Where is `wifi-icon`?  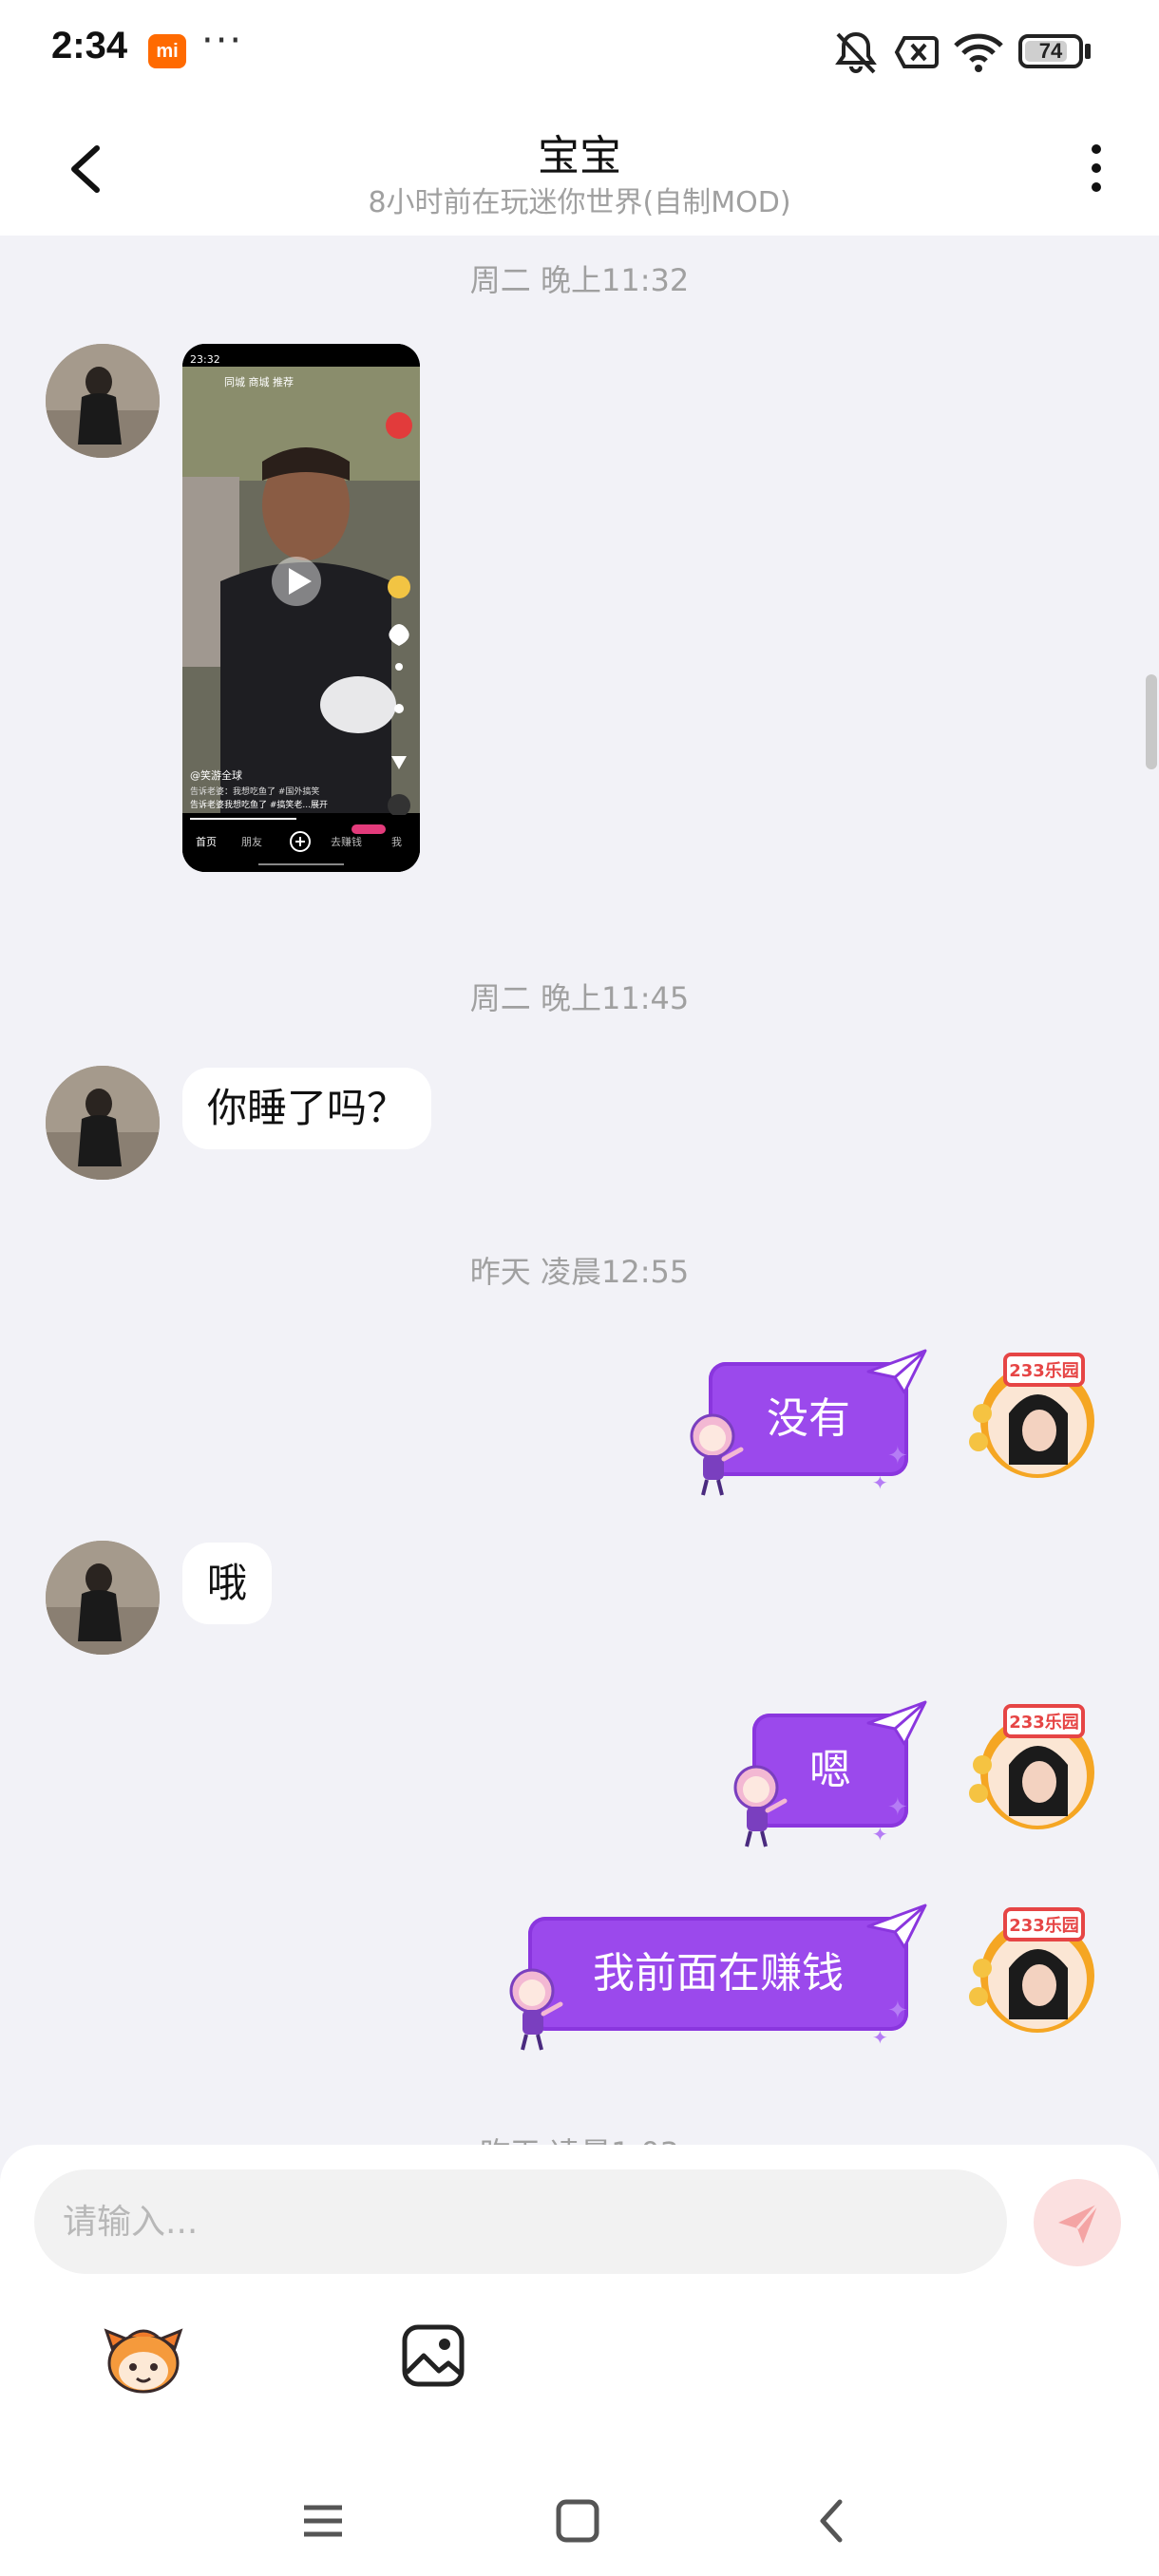 wifi-icon is located at coordinates (978, 52).